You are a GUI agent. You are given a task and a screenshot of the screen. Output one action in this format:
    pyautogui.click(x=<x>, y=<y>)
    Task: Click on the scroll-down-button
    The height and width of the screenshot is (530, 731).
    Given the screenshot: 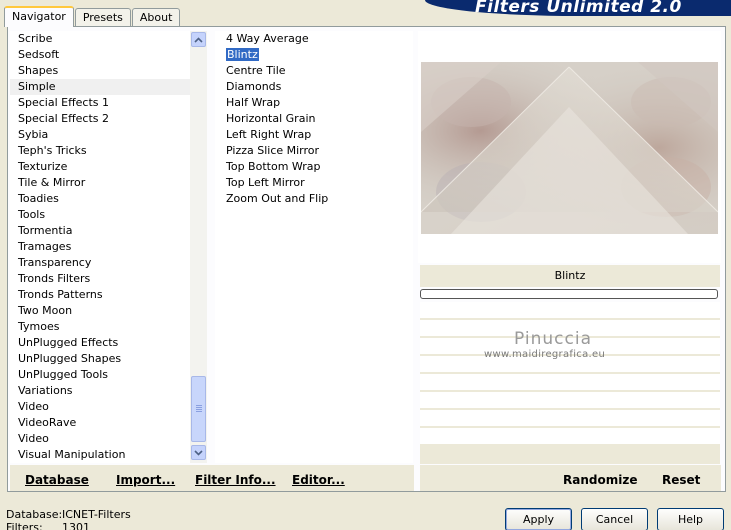 What is the action you would take?
    pyautogui.click(x=198, y=452)
    